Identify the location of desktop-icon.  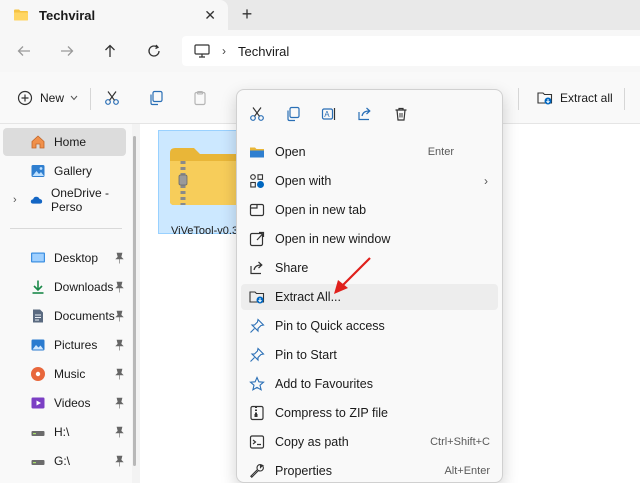
(38, 257).